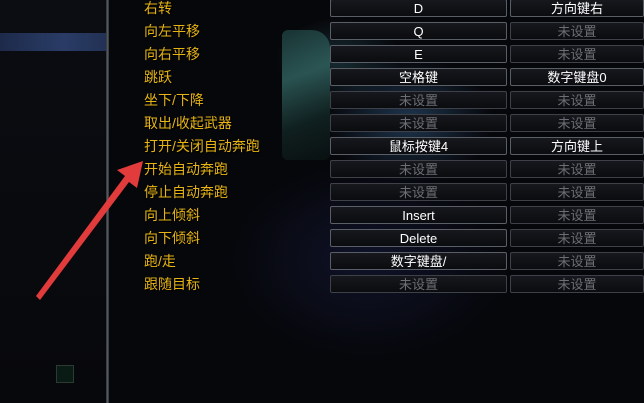 The width and height of the screenshot is (644, 403). I want to click on secondary-key-slot: 方向键右, so click(577, 8).